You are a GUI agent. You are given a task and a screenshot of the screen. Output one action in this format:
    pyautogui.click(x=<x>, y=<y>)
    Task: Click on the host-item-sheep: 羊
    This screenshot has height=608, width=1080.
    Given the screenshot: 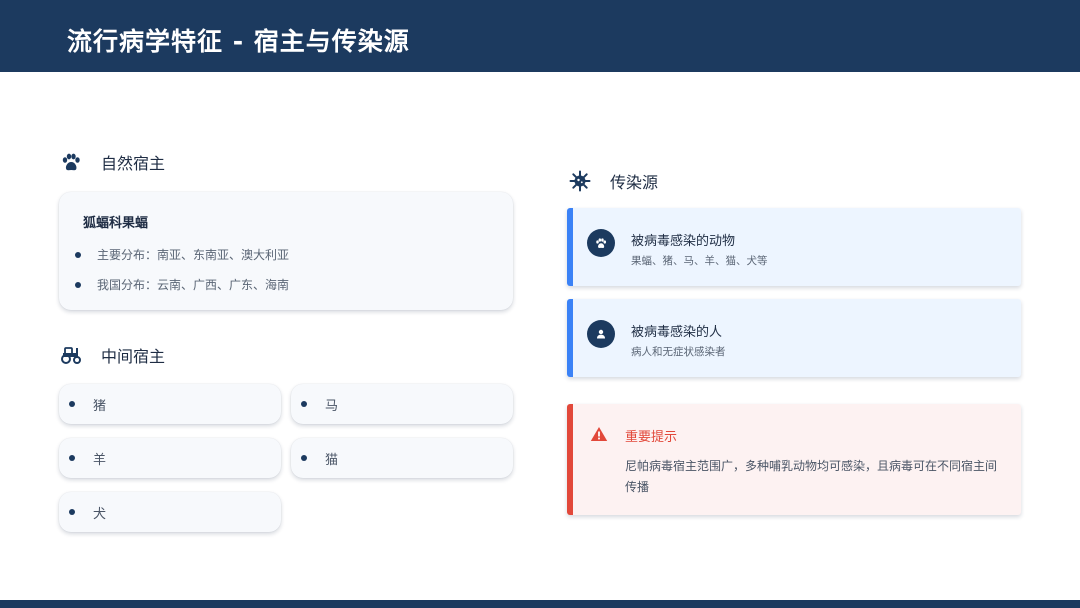 What is the action you would take?
    pyautogui.click(x=170, y=458)
    